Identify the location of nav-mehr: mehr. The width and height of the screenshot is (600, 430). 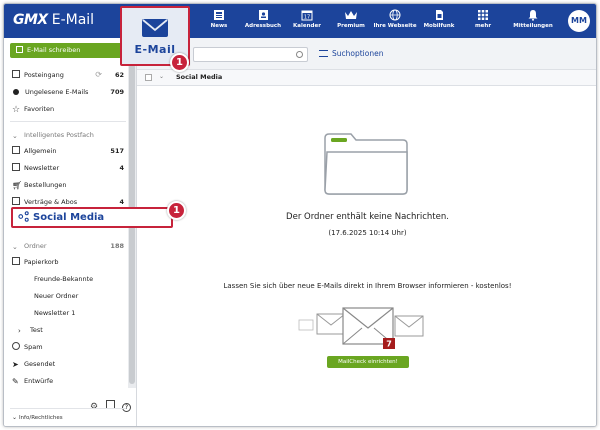
(483, 21).